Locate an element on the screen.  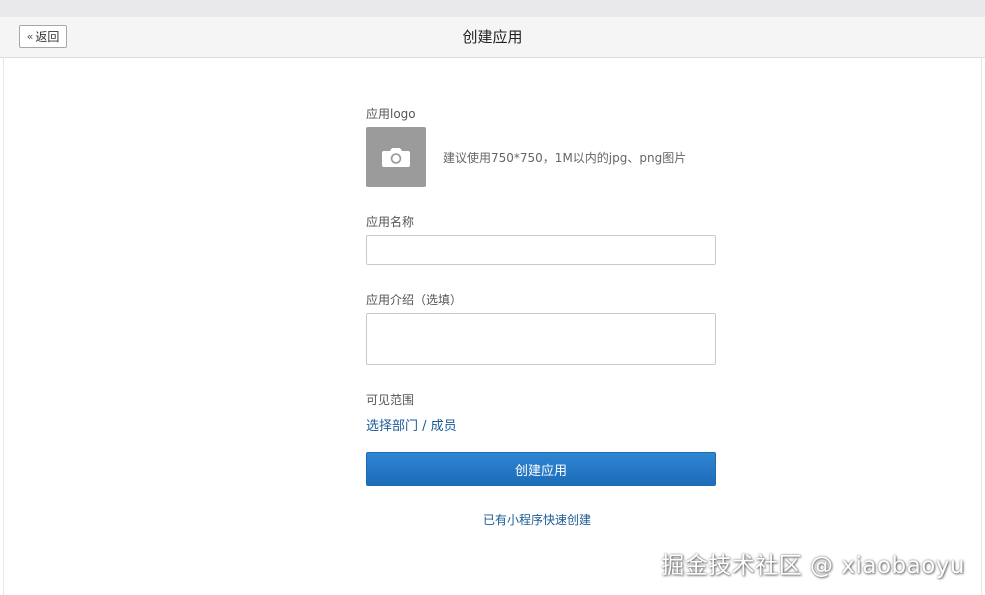
page-title: 创建应用 is located at coordinates (492, 37).